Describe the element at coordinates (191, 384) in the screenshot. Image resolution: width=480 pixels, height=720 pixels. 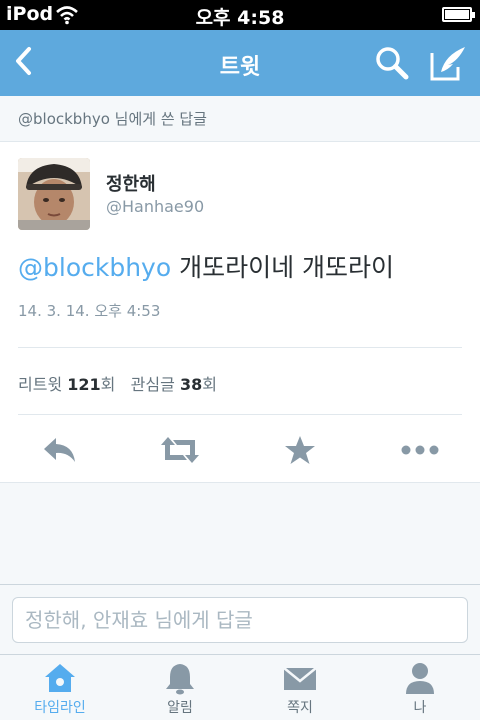
I see `favorites-count: 38` at that location.